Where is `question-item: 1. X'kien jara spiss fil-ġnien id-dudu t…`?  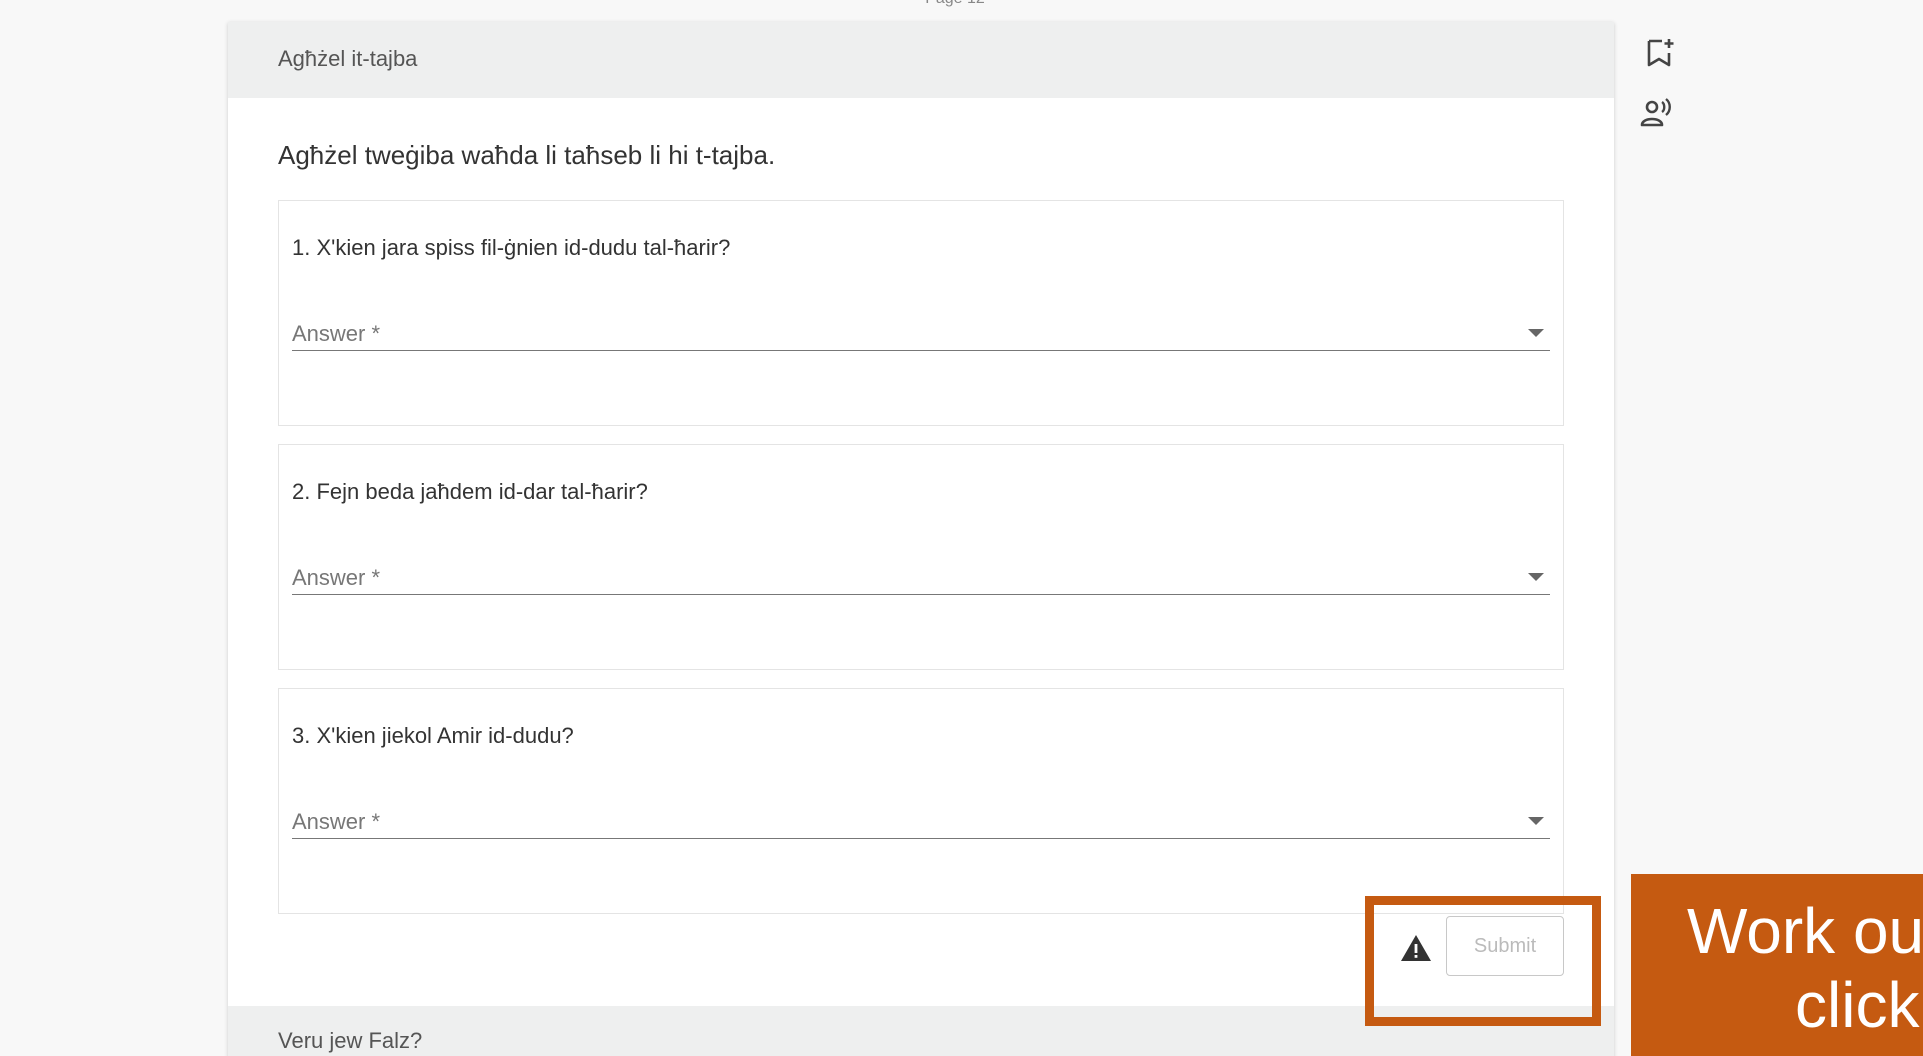 question-item: 1. X'kien jara spiss fil-ġnien id-dudu t… is located at coordinates (921, 313).